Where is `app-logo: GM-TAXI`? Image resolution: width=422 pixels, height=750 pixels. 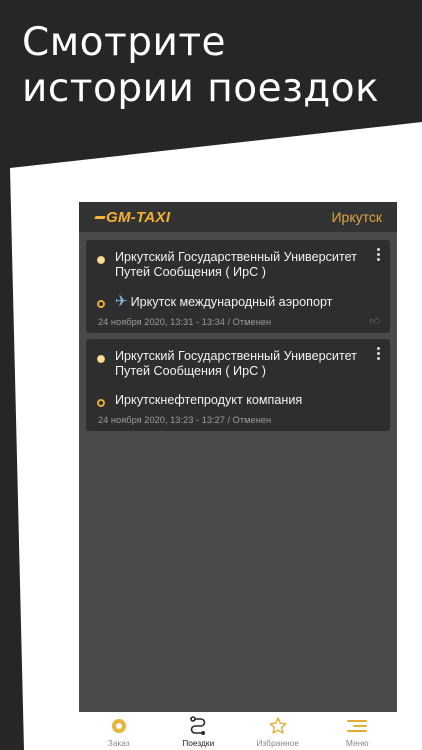 app-logo: GM-TAXI is located at coordinates (132, 217).